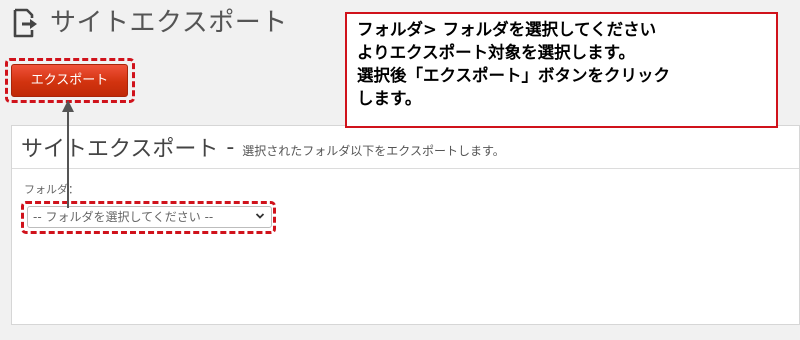 This screenshot has width=800, height=340. What do you see at coordinates (120, 149) in the screenshot?
I see `panel-title: サイトエクスポート` at bounding box center [120, 149].